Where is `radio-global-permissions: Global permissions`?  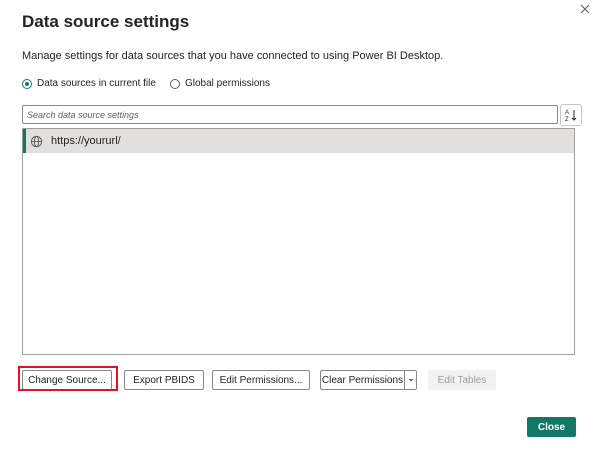 radio-global-permissions: Global permissions is located at coordinates (219, 83).